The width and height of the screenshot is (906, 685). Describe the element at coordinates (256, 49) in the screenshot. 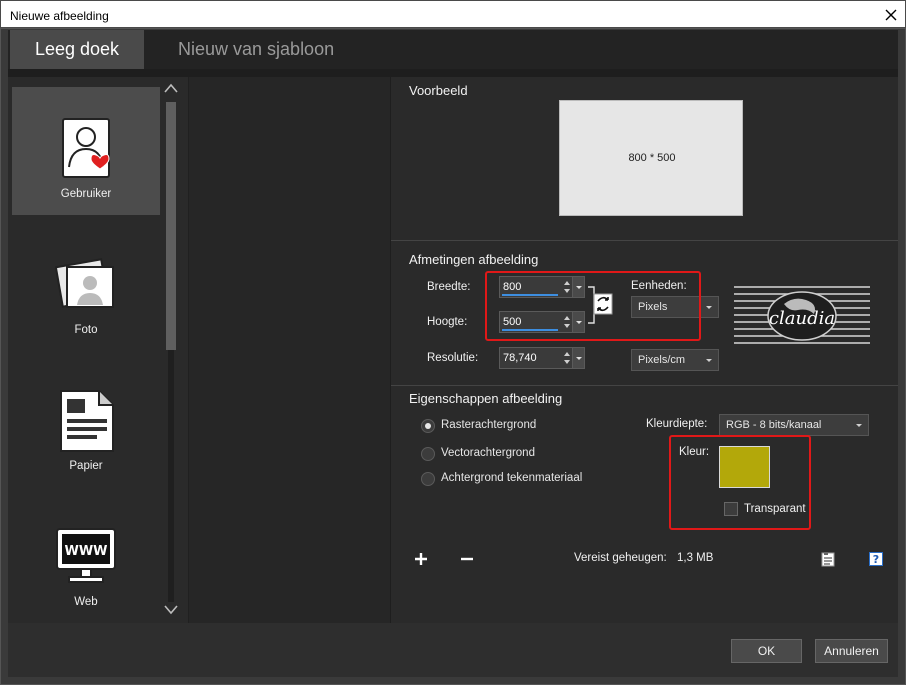

I see `tab-from-template: Nieuw van sjabloon` at that location.